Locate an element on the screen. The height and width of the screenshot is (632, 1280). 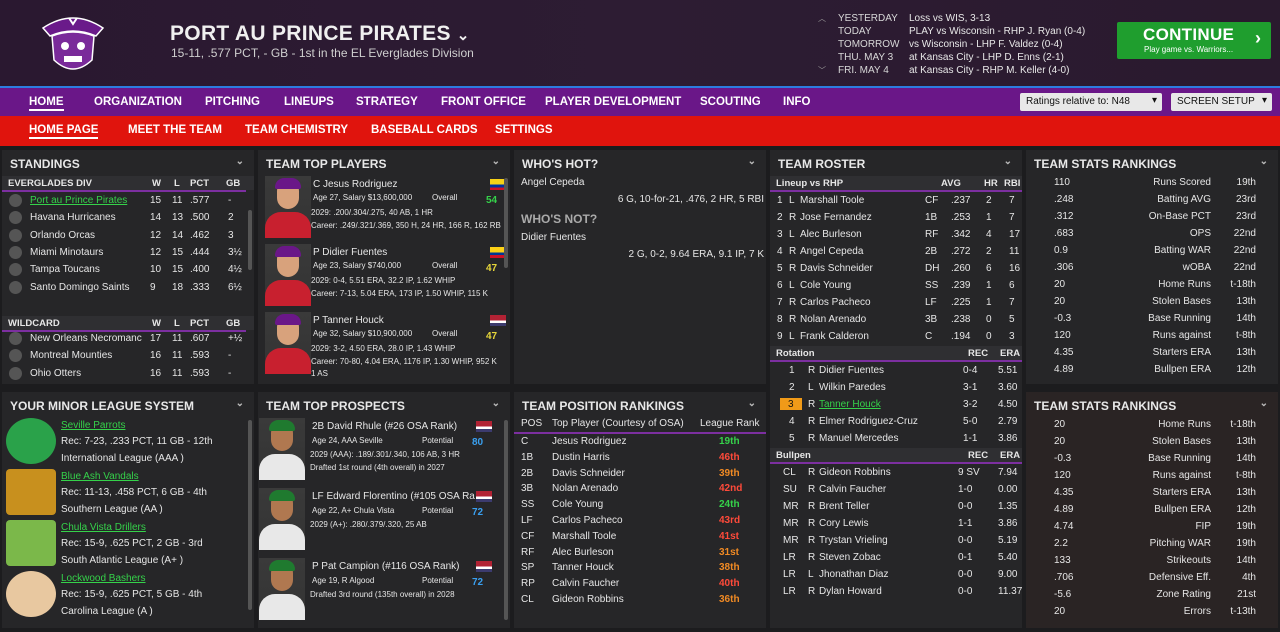
subnav-team-chemistry: TEAM CHEMISTRY is located at coordinates (296, 130).